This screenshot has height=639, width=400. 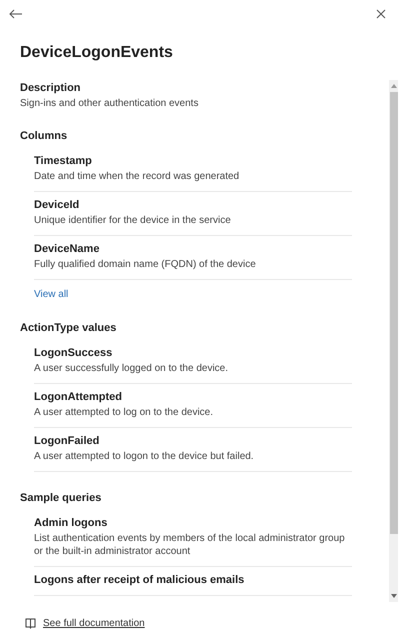 I want to click on column-name: DeviceId, so click(x=57, y=205).